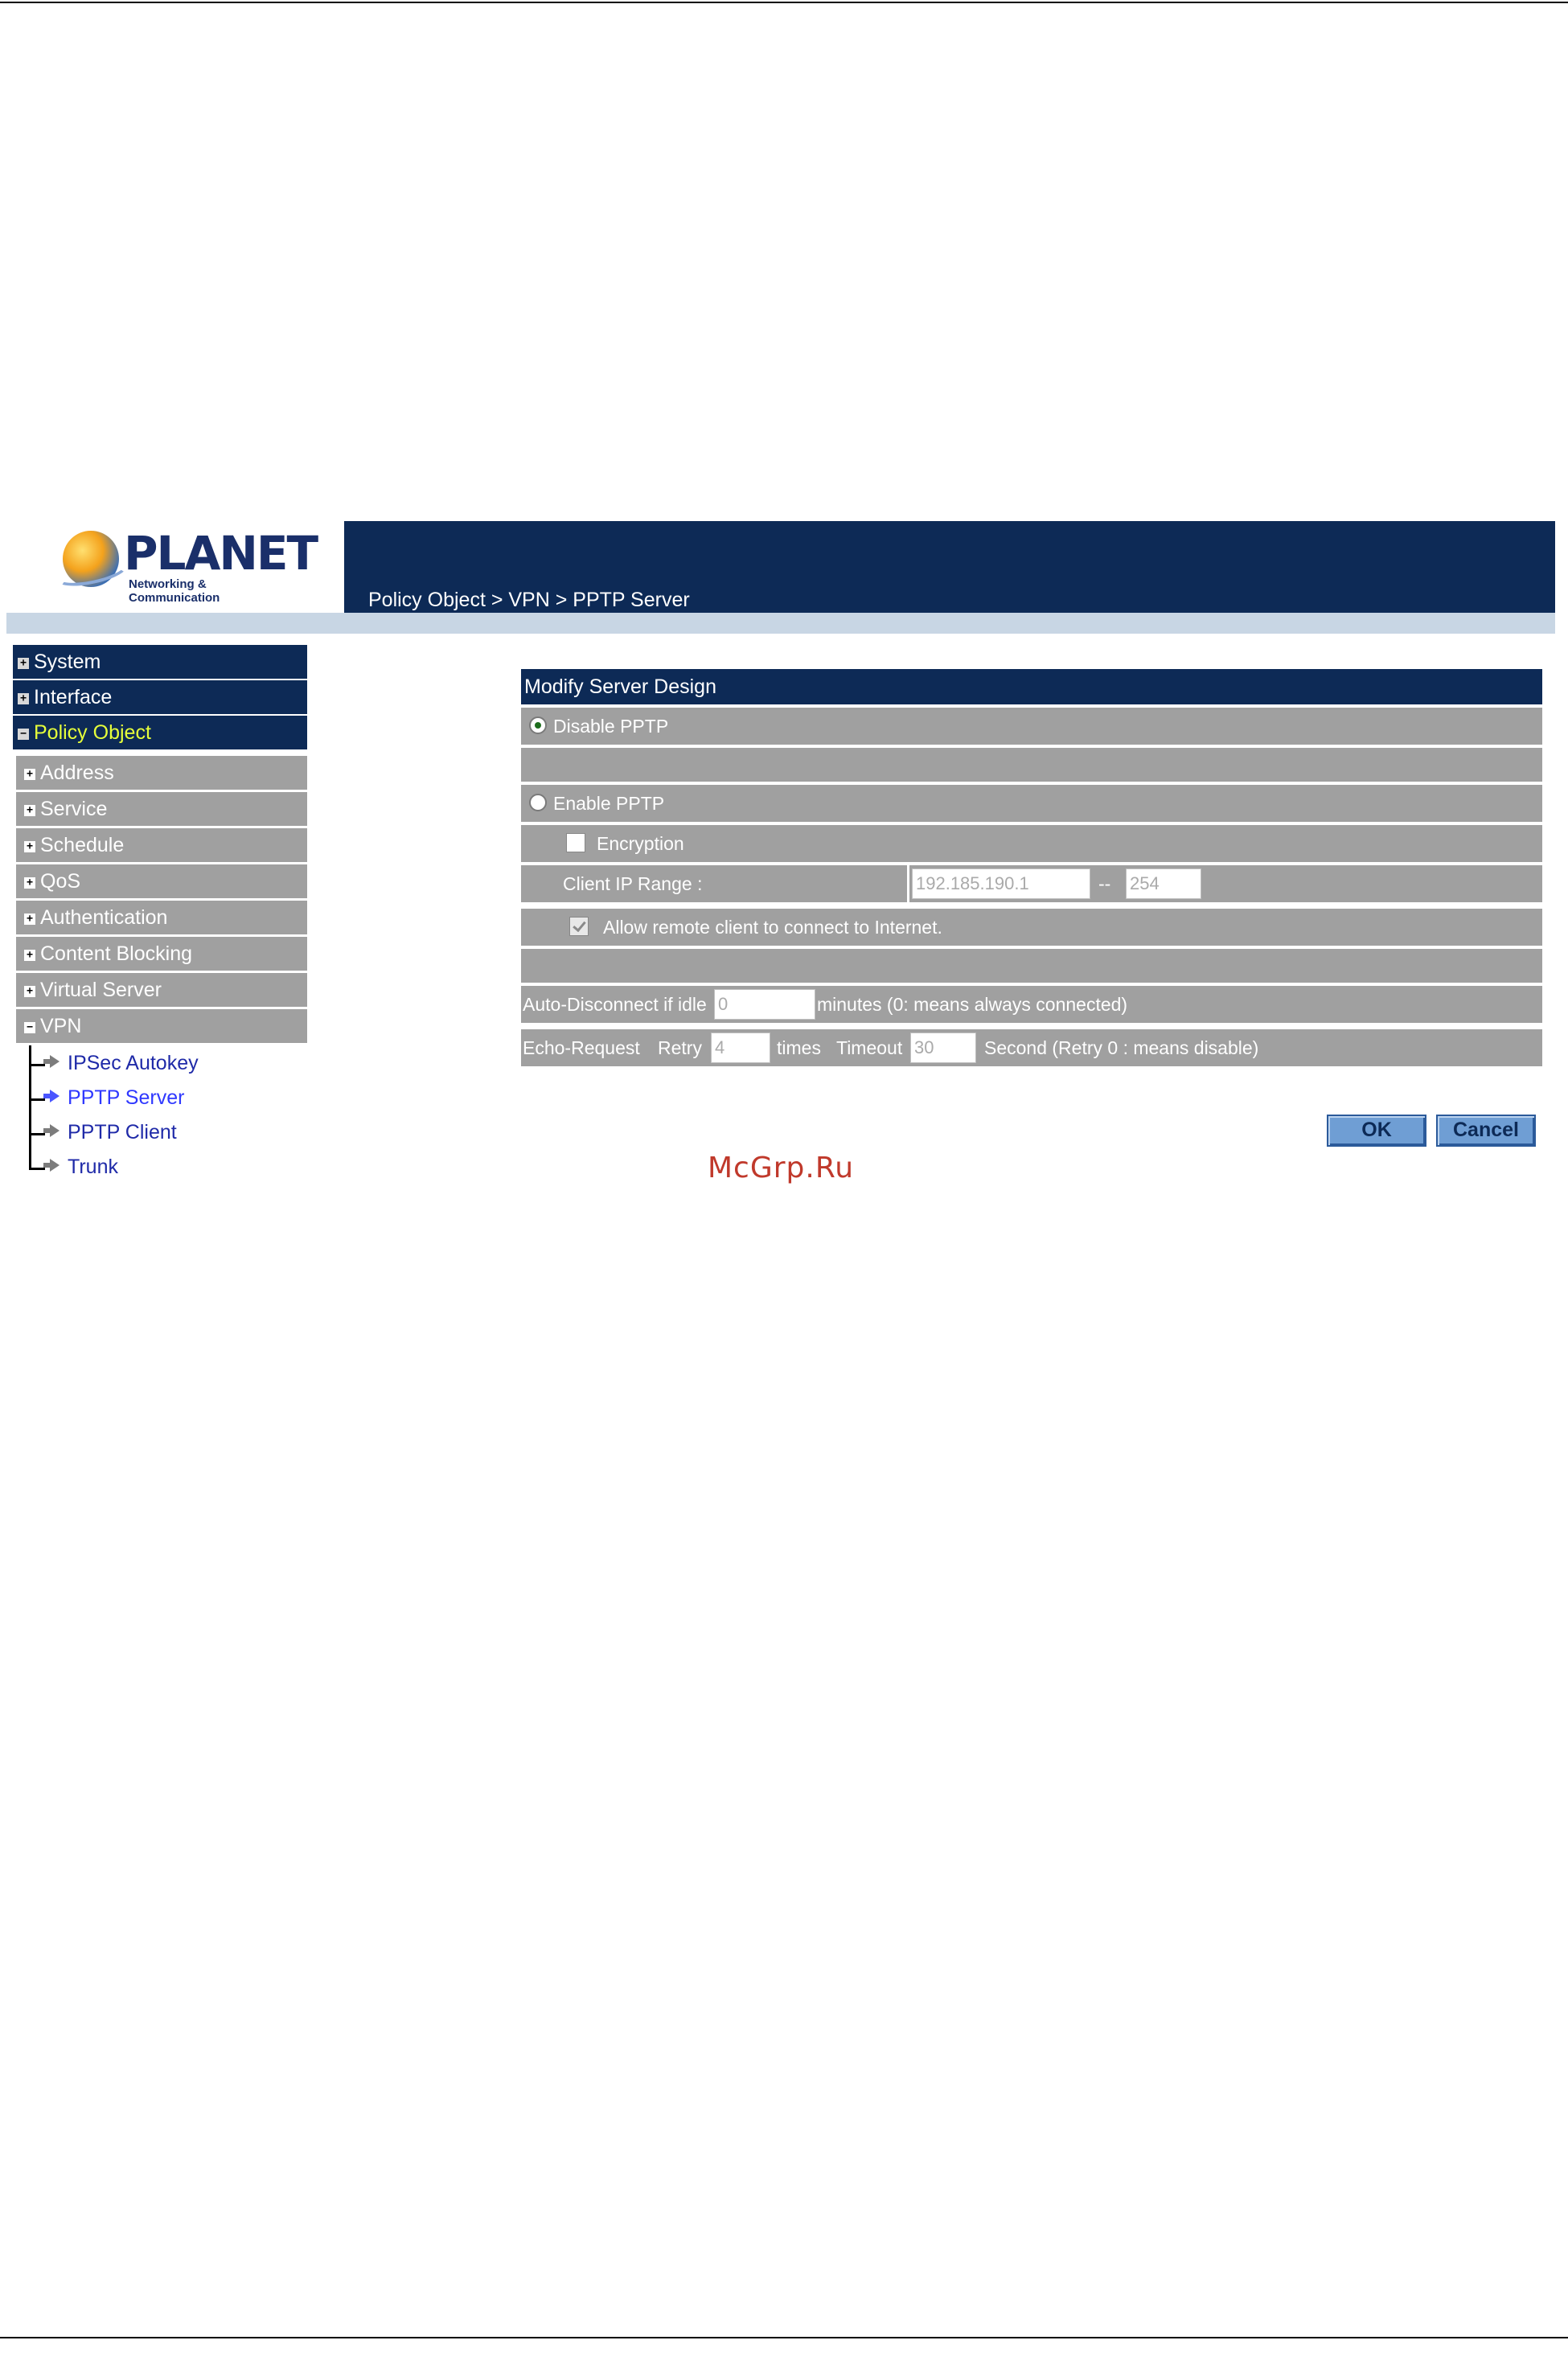 This screenshot has width=1568, height=2369. I want to click on sidebar-item-service: + Service, so click(161, 809).